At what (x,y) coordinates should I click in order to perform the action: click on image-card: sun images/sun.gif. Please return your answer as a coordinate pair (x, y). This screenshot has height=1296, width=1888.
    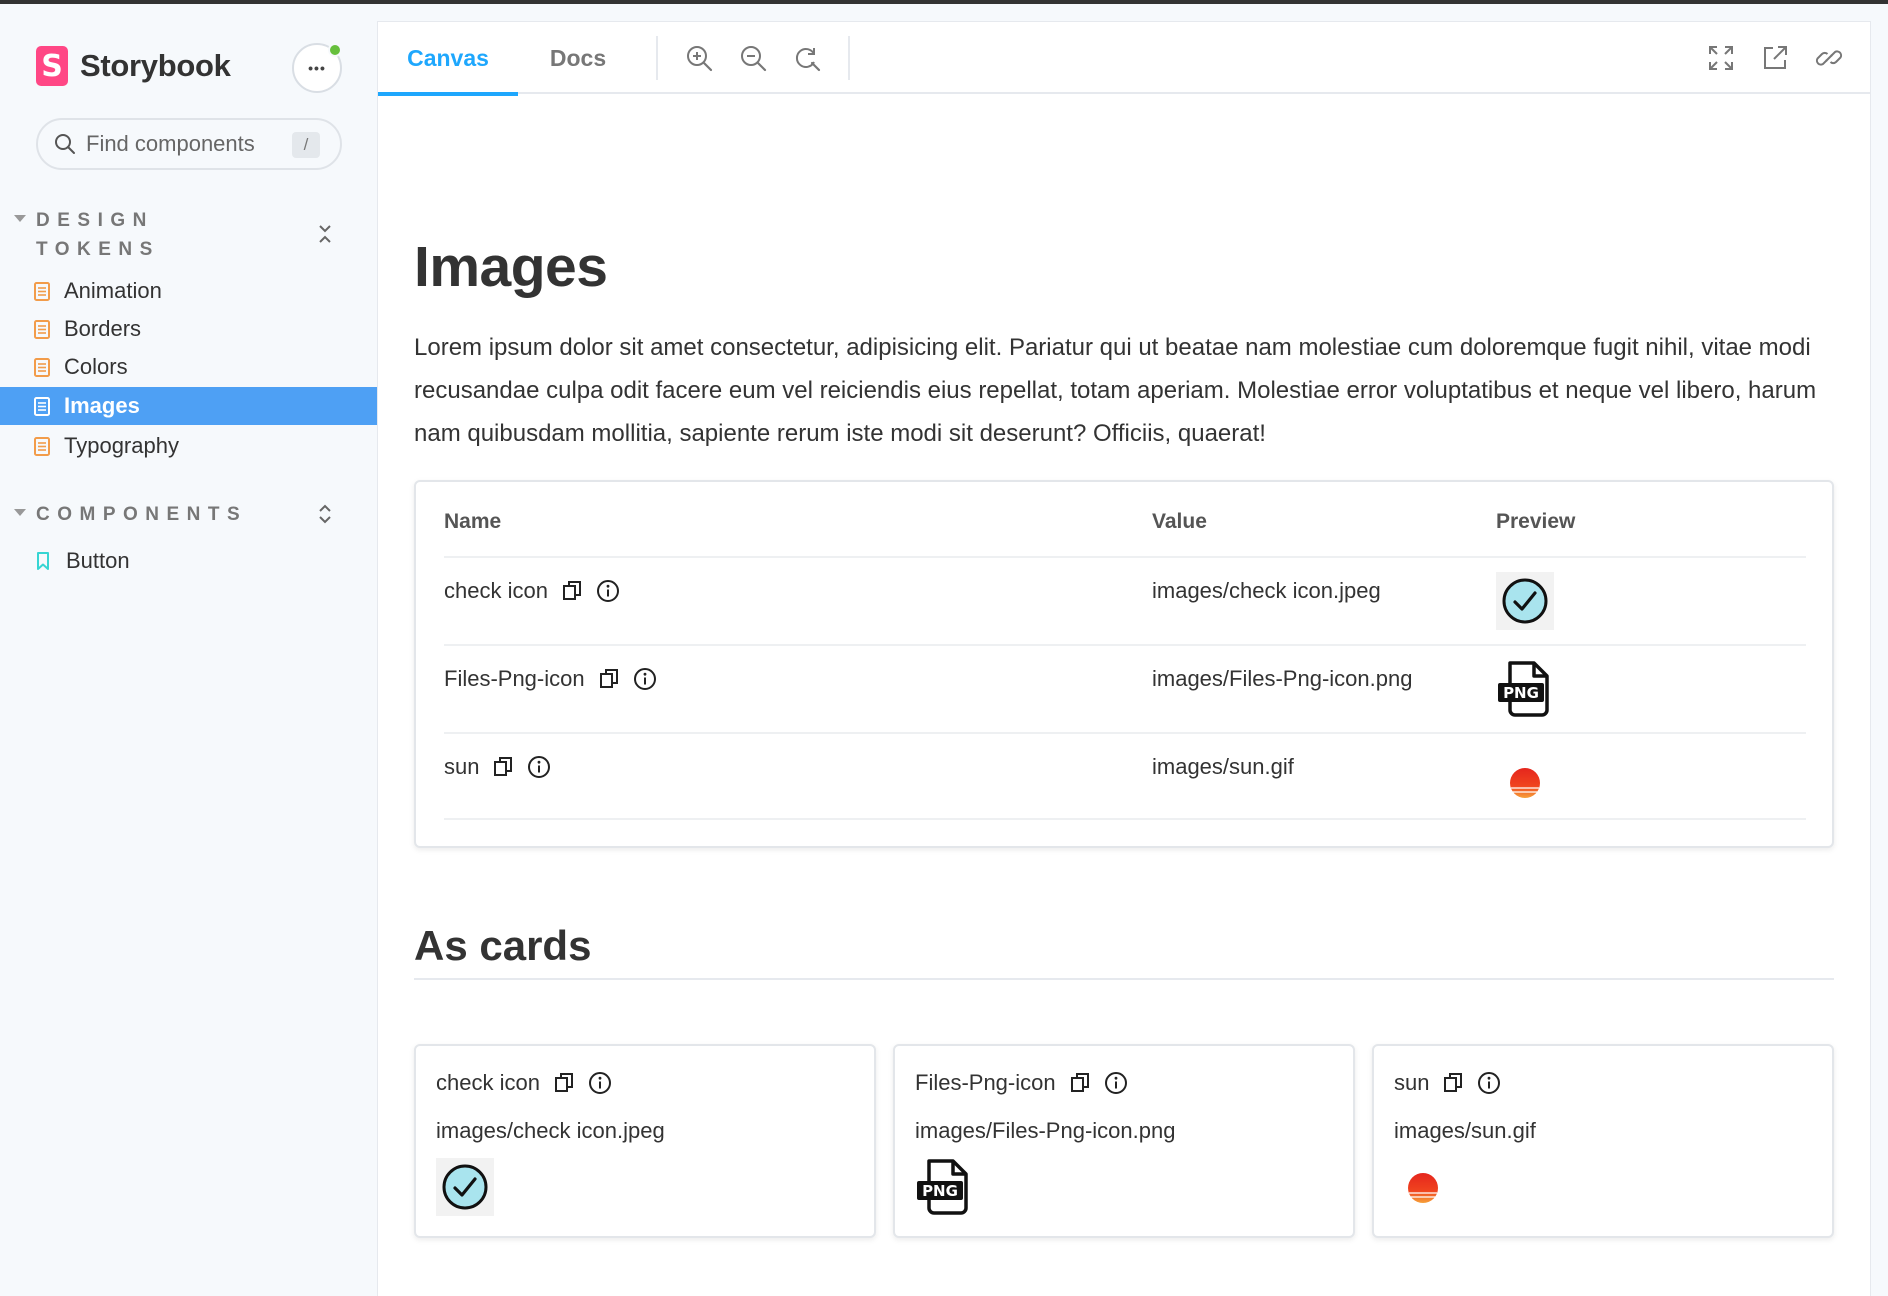
    Looking at the image, I should click on (1603, 1141).